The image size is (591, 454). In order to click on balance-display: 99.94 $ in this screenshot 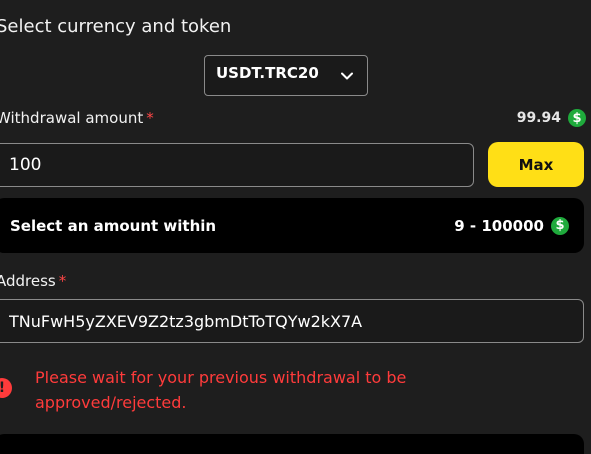, I will do `click(551, 118)`.